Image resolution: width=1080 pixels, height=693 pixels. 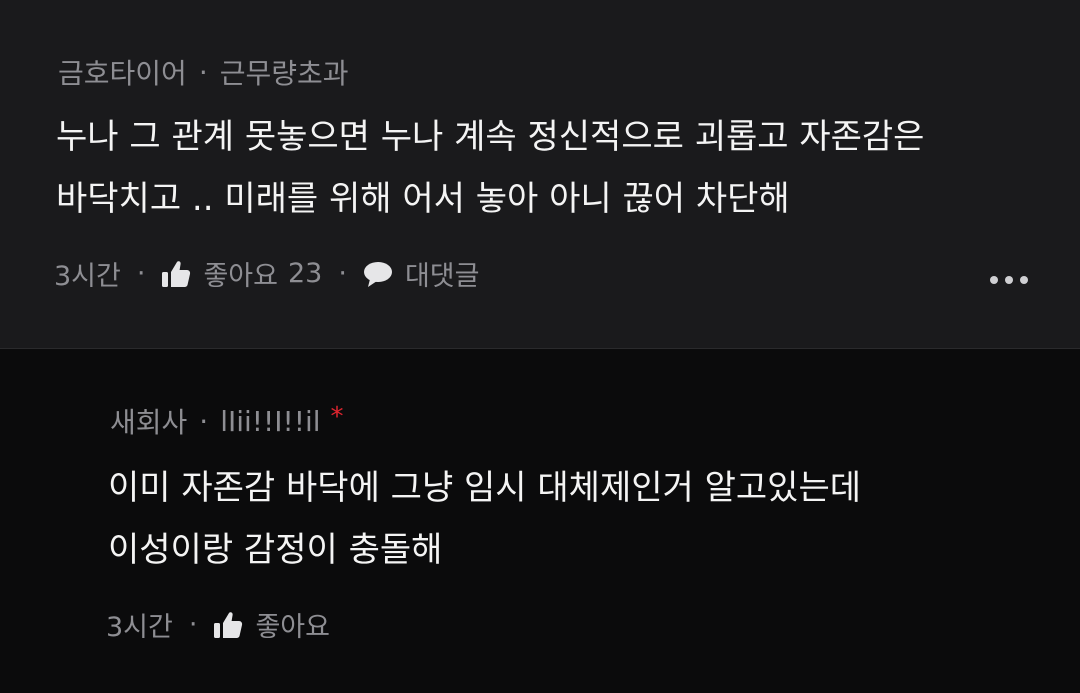 I want to click on comment-author-meta: 금호타이어 · 근무량초과, so click(x=203, y=72).